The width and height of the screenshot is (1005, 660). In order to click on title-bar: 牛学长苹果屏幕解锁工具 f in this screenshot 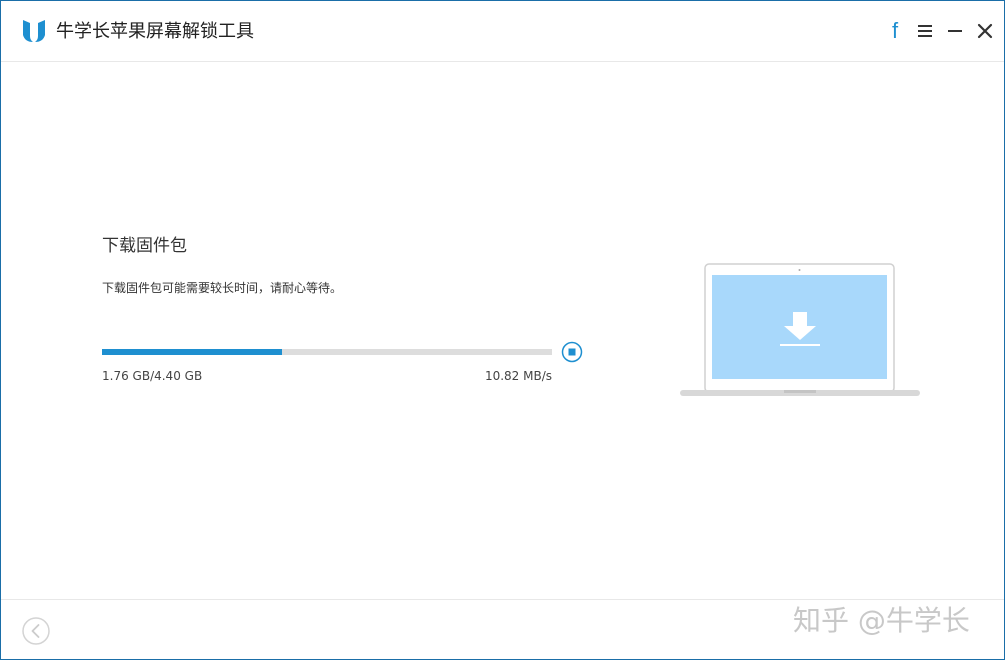, I will do `click(502, 31)`.